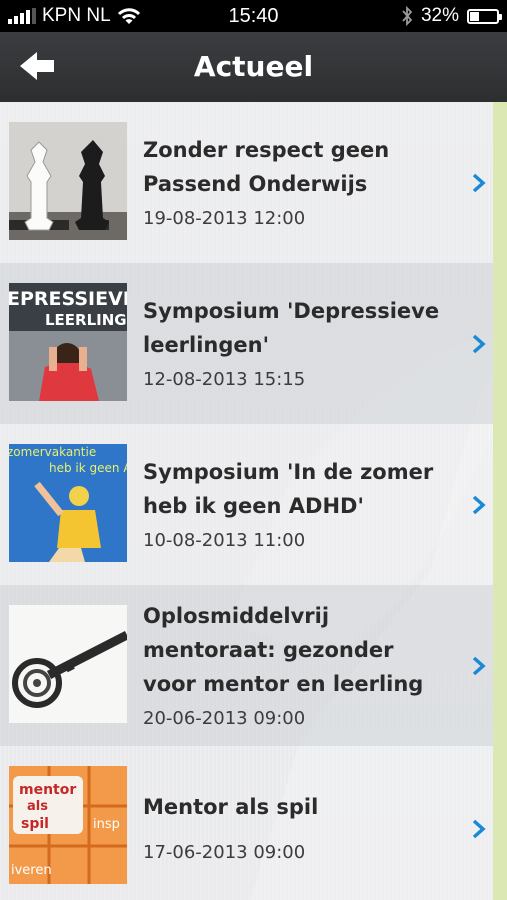  What do you see at coordinates (68, 181) in the screenshot?
I see `news-thumbnail-chess` at bounding box center [68, 181].